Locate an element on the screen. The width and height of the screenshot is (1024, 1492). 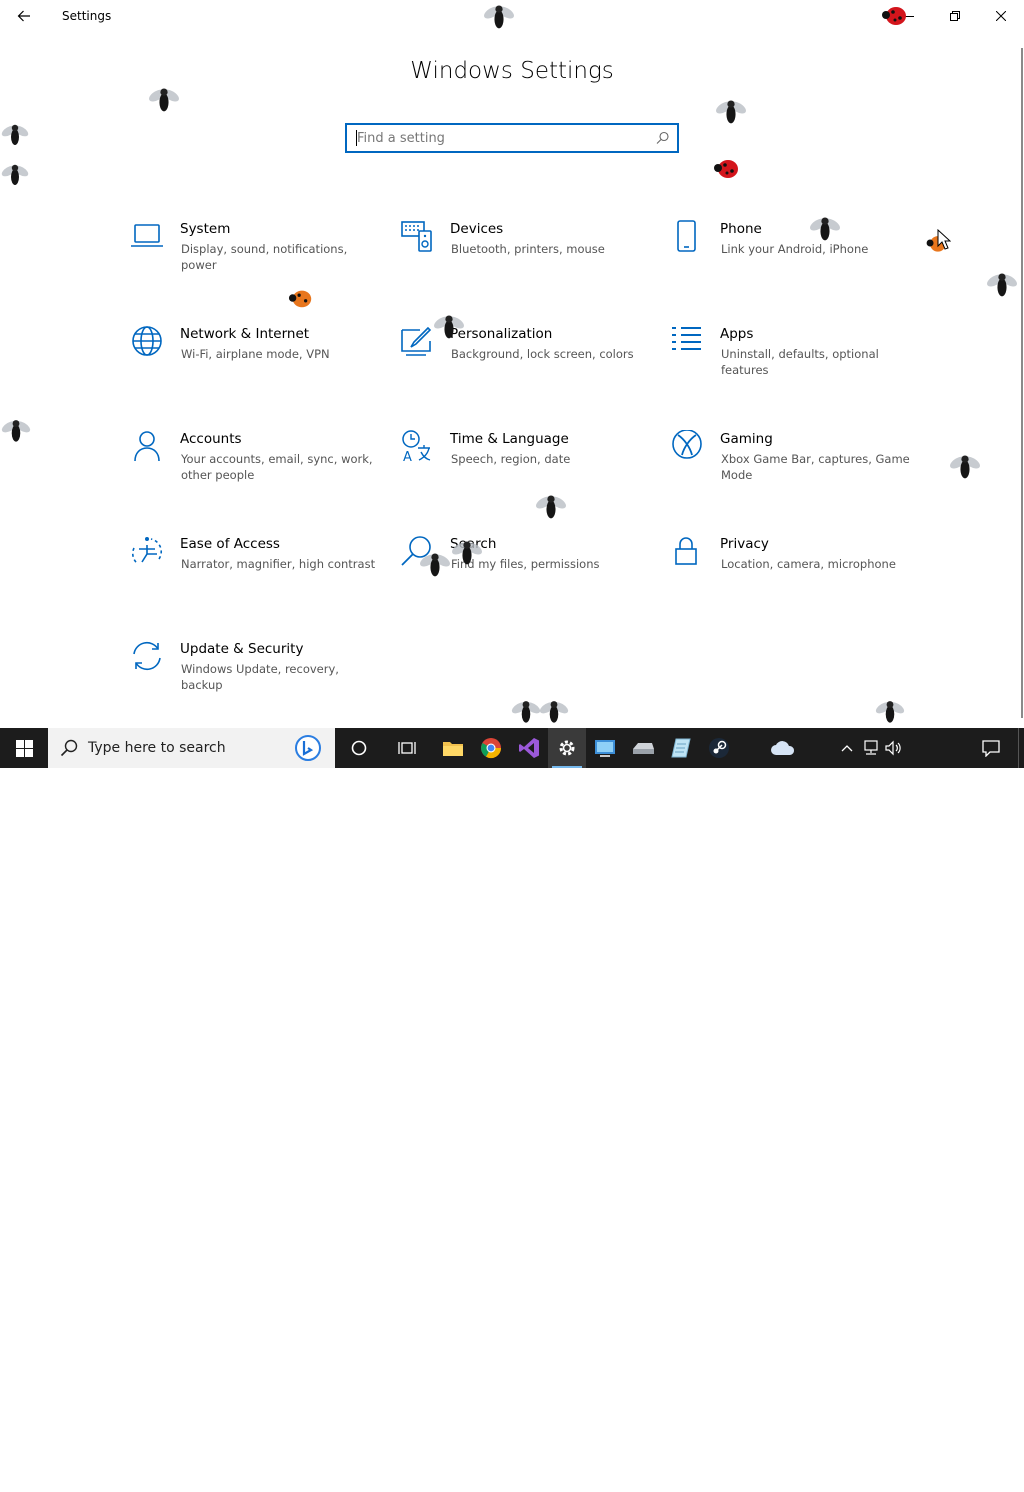
scrollbar is located at coordinates (1021, 380).